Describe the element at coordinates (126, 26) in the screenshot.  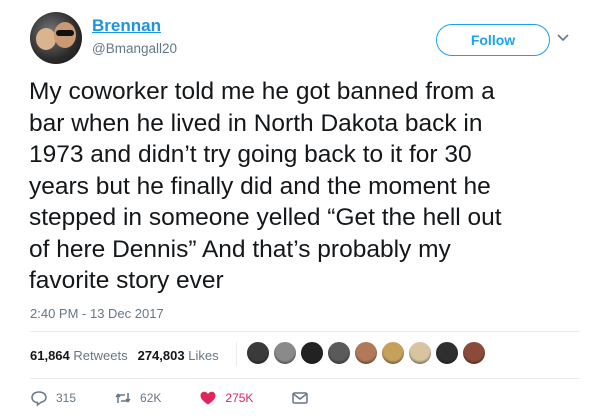
I see `user-display-name: Brennan` at that location.